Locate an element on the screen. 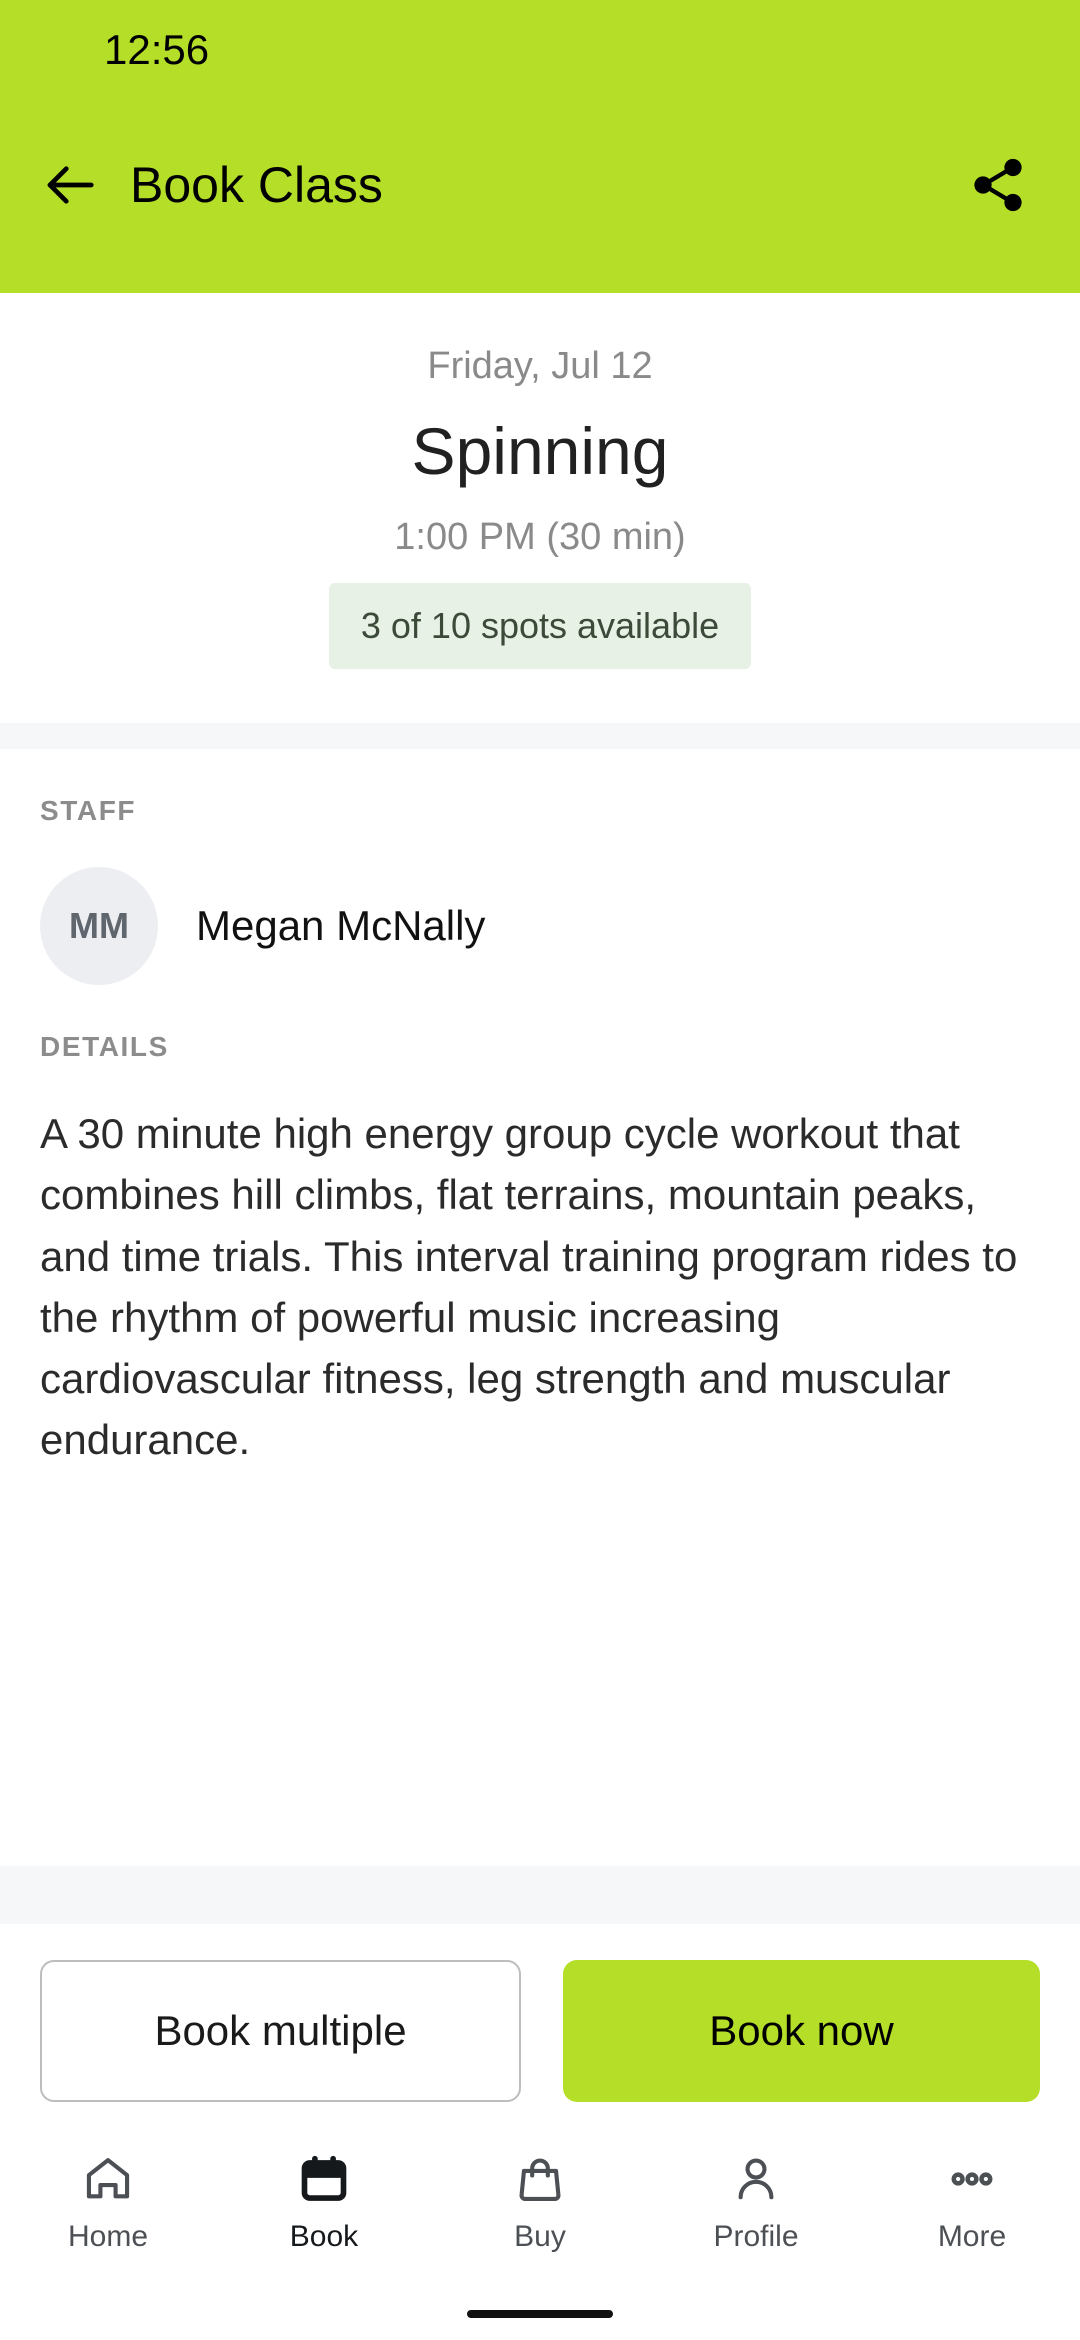  class-date: Friday, Jul 12 is located at coordinates (540, 366).